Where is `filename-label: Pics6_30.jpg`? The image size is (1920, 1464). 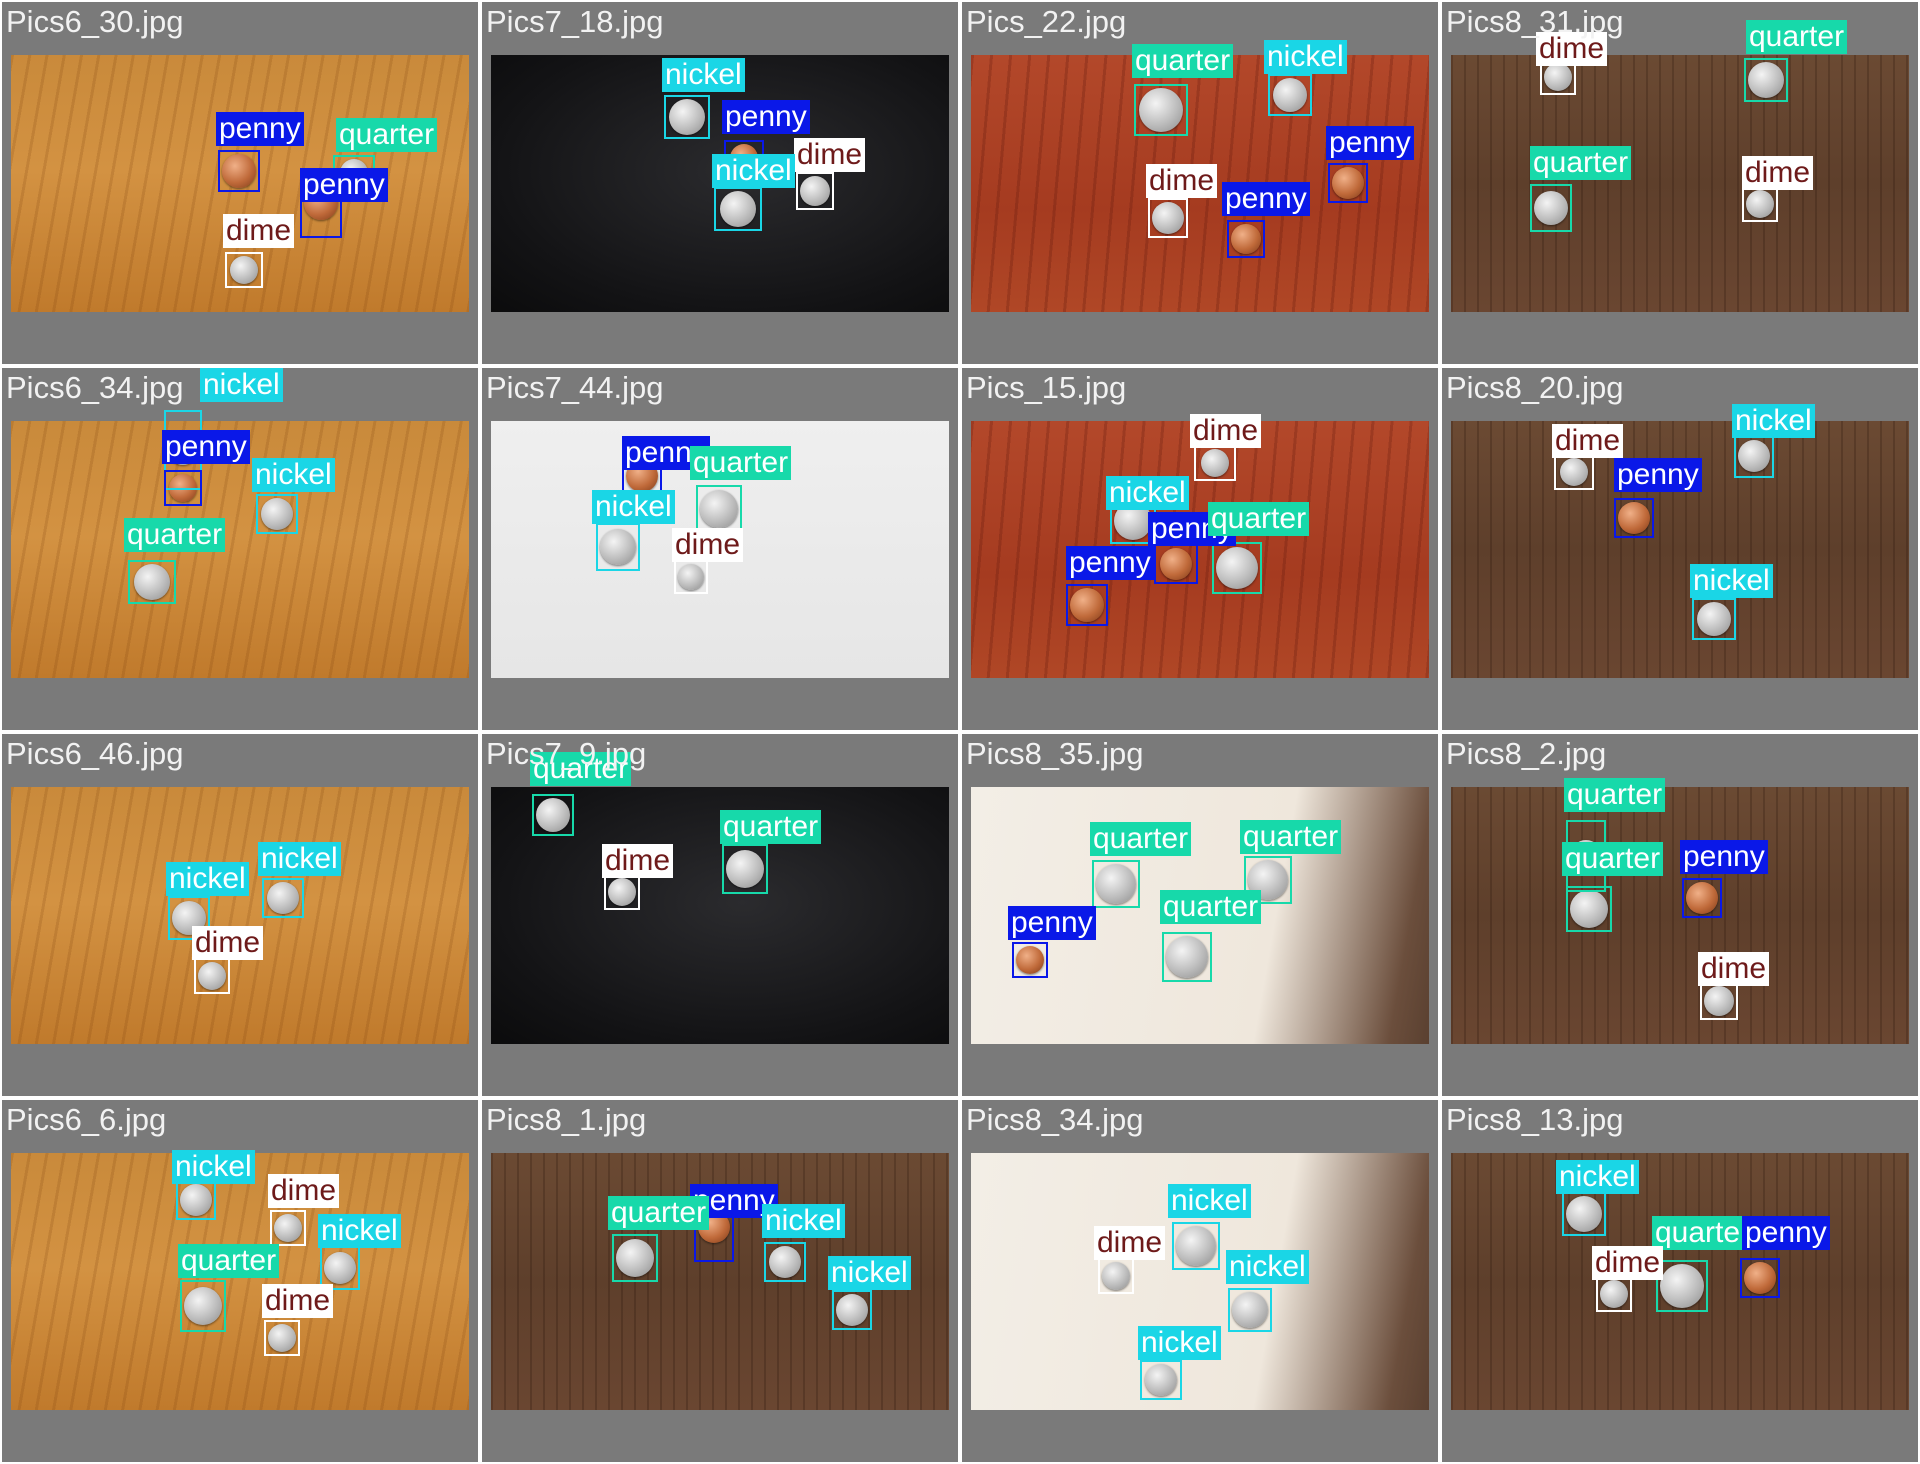
filename-label: Pics6_30.jpg is located at coordinates (95, 21).